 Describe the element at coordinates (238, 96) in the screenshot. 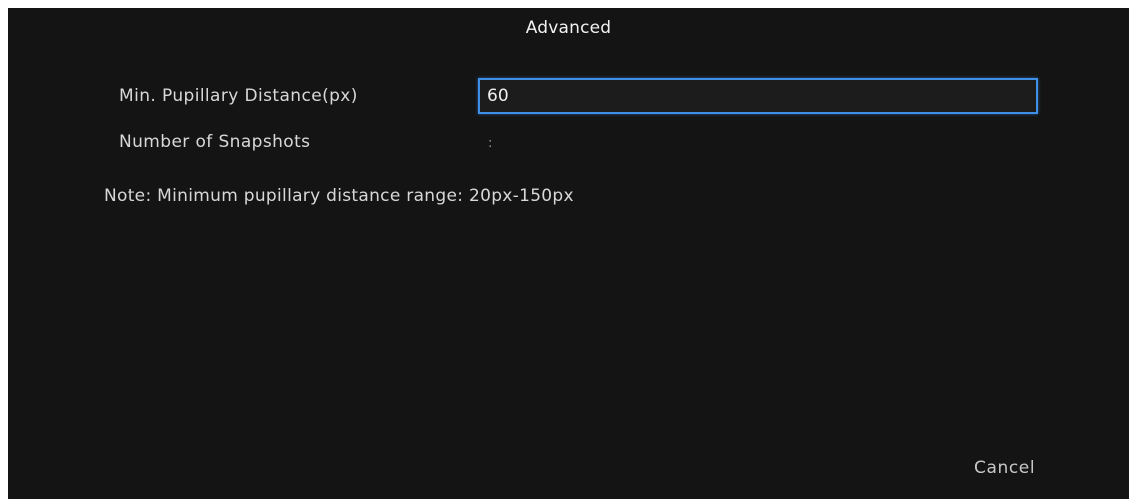

I see `min-pupillary-distance-label: Min. Pupillary Distance(px)` at that location.